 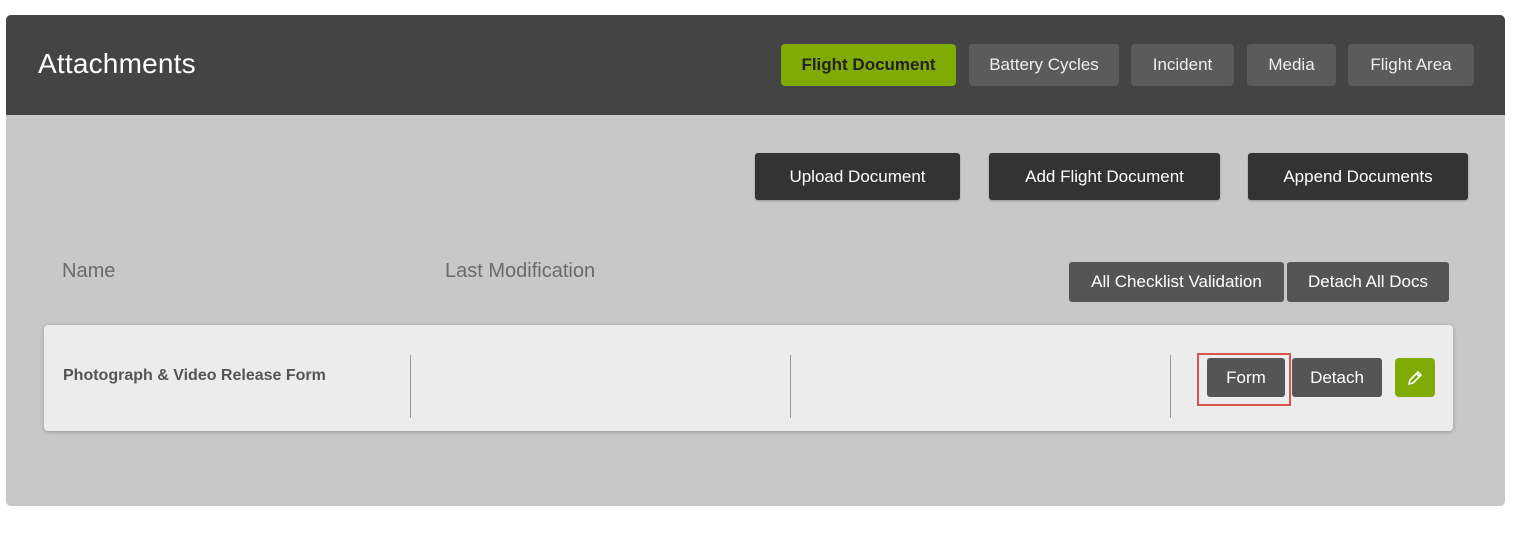 What do you see at coordinates (1337, 377) in the screenshot?
I see `detach-button: Detach` at bounding box center [1337, 377].